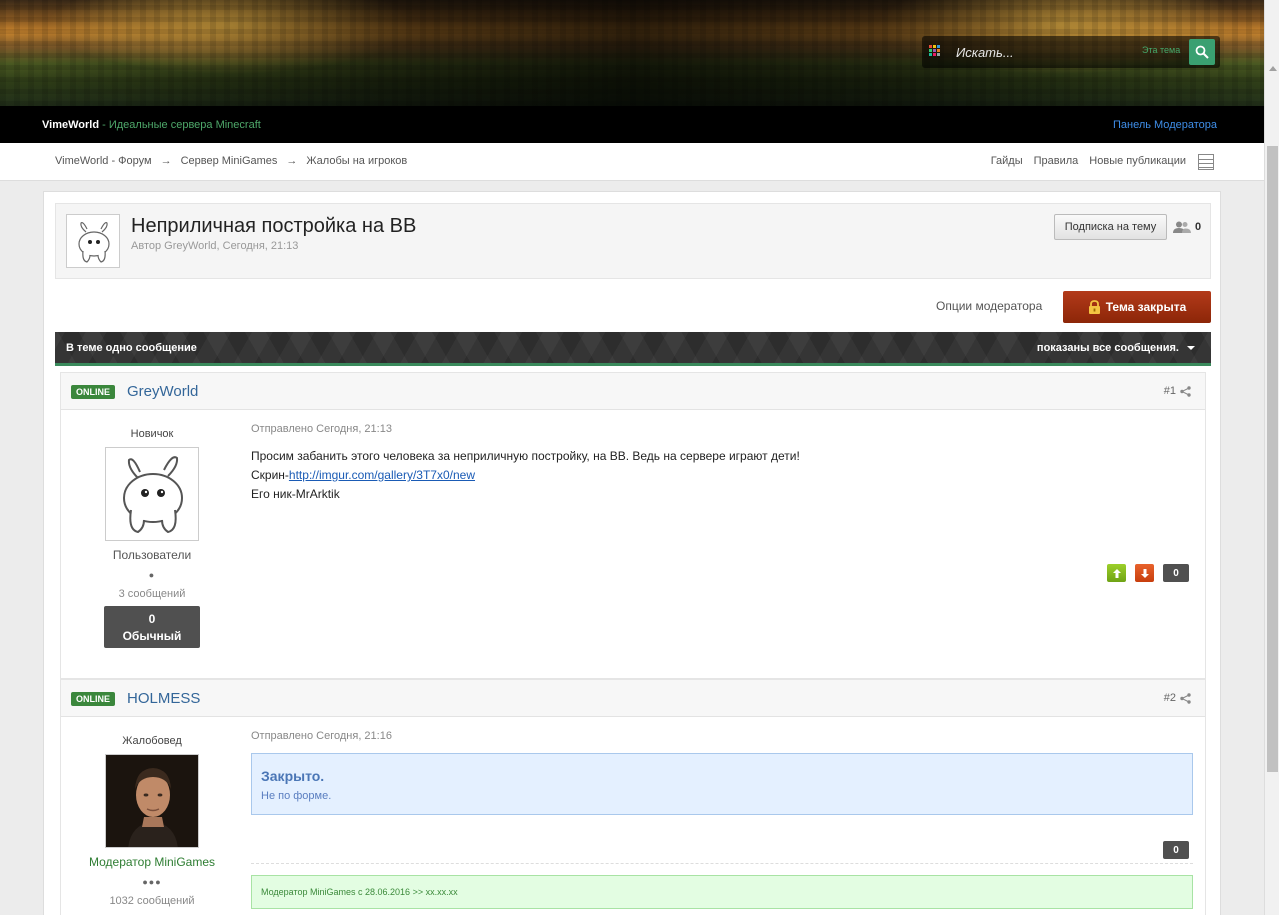  I want to click on post-header: ONLINE HOLMESS #2, so click(633, 698).